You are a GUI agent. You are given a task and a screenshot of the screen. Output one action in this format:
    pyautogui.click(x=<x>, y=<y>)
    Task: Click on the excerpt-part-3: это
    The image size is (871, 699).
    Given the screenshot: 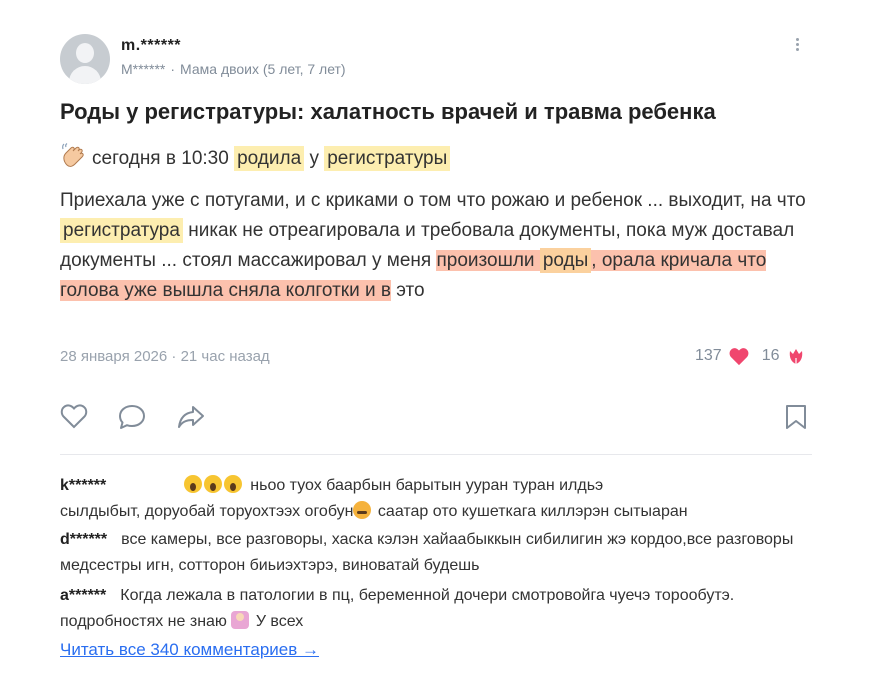 What is the action you would take?
    pyautogui.click(x=407, y=290)
    